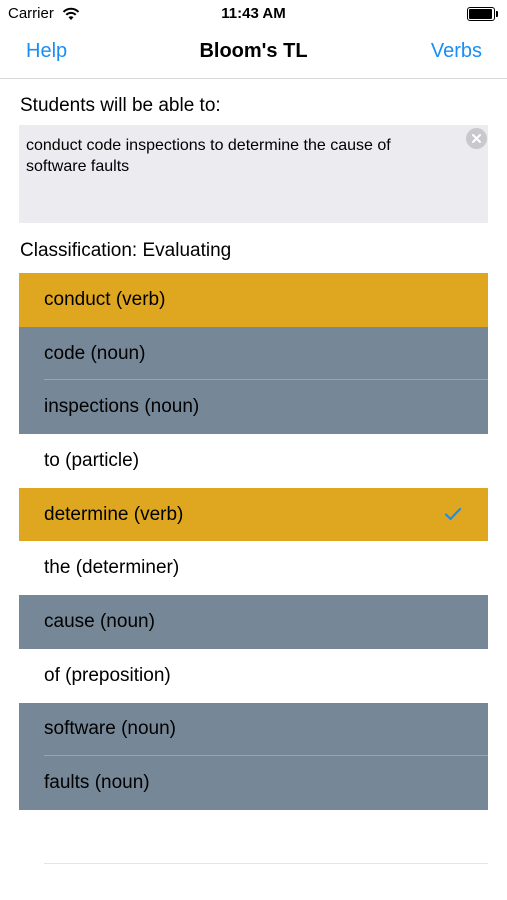 This screenshot has height=900, width=507. What do you see at coordinates (253, 514) in the screenshot?
I see `word-row: determine (verb)` at bounding box center [253, 514].